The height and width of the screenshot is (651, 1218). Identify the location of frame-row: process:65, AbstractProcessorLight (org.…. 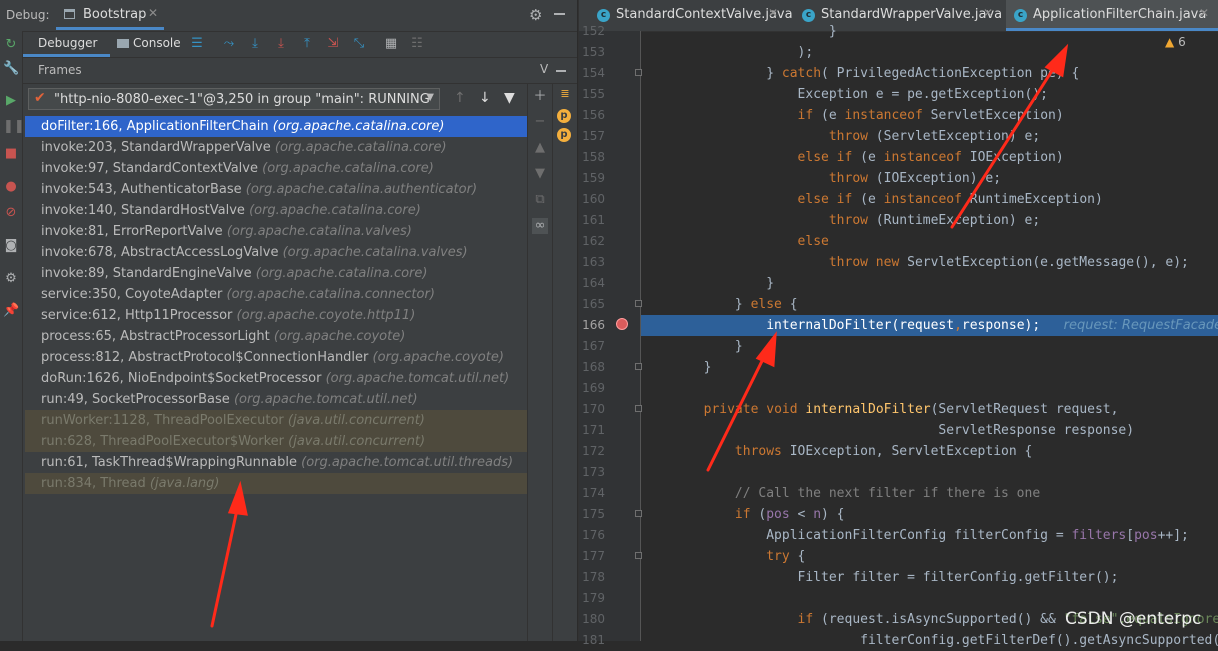
(276, 336).